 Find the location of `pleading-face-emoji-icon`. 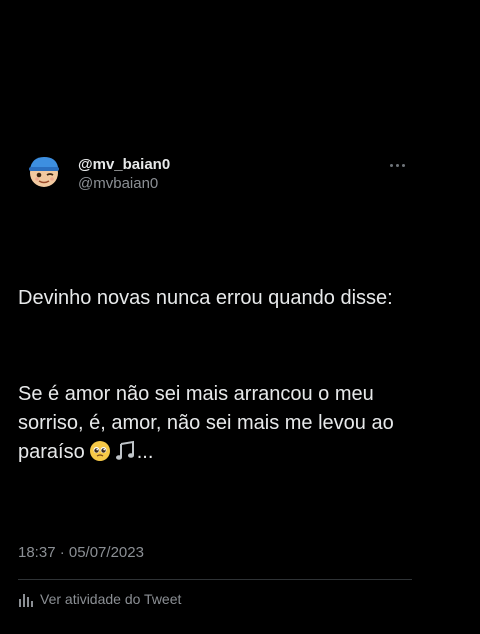

pleading-face-emoji-icon is located at coordinates (100, 455).